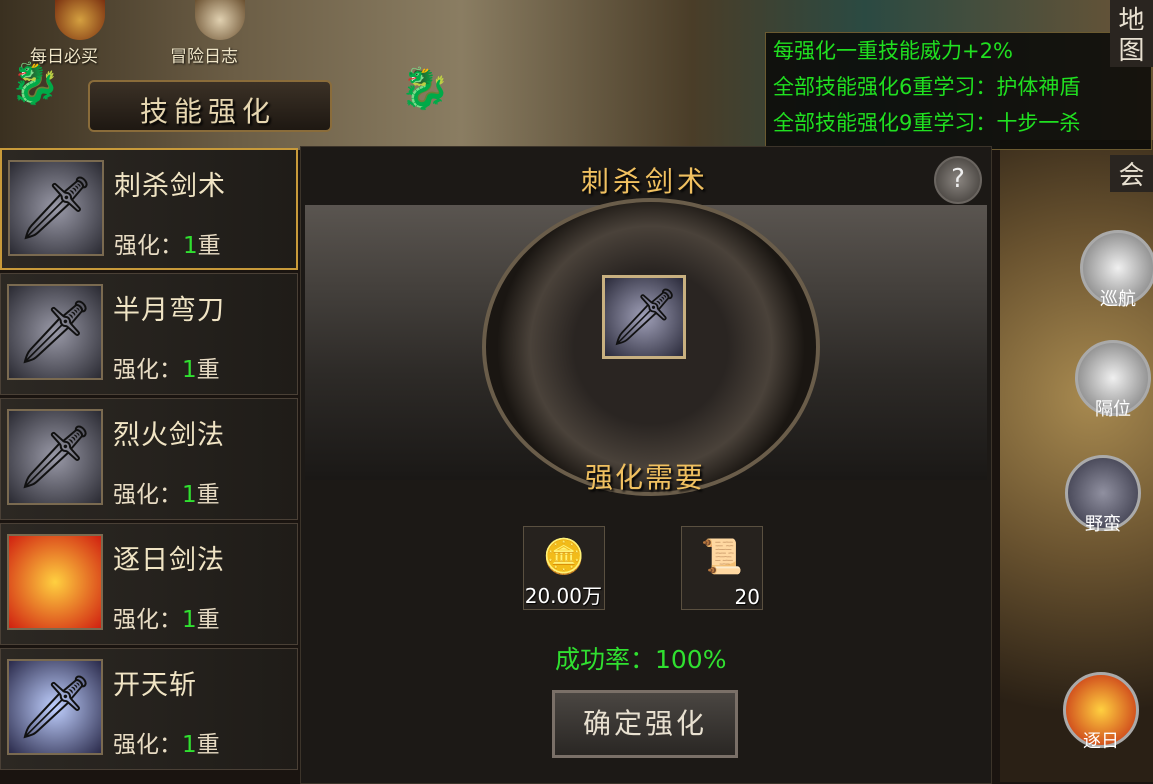 This screenshot has width=1153, height=784. What do you see at coordinates (155, 685) in the screenshot?
I see `skill-name: 开天斩` at bounding box center [155, 685].